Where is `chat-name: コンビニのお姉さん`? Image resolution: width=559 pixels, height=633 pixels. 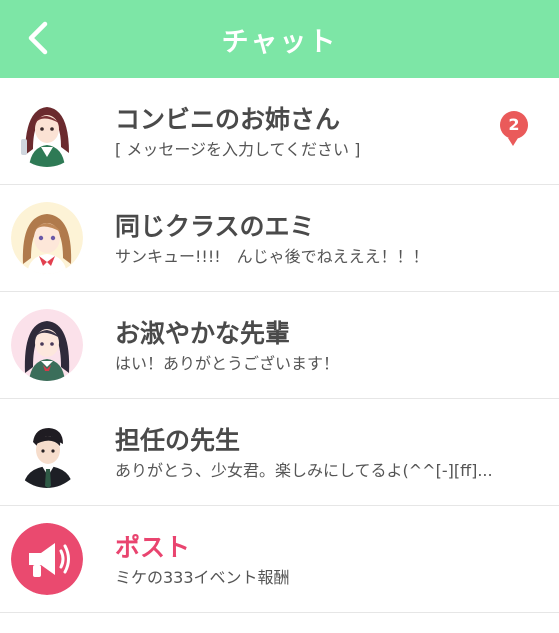 chat-name: コンビニのお姉さん is located at coordinates (228, 119).